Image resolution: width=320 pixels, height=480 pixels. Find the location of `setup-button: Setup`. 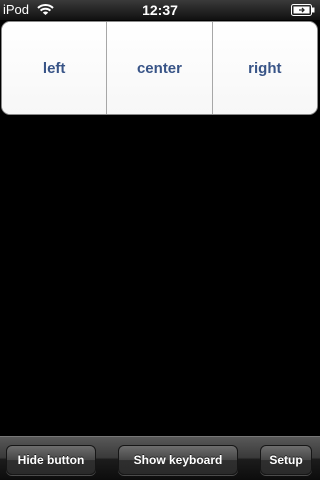

setup-button: Setup is located at coordinates (286, 460).